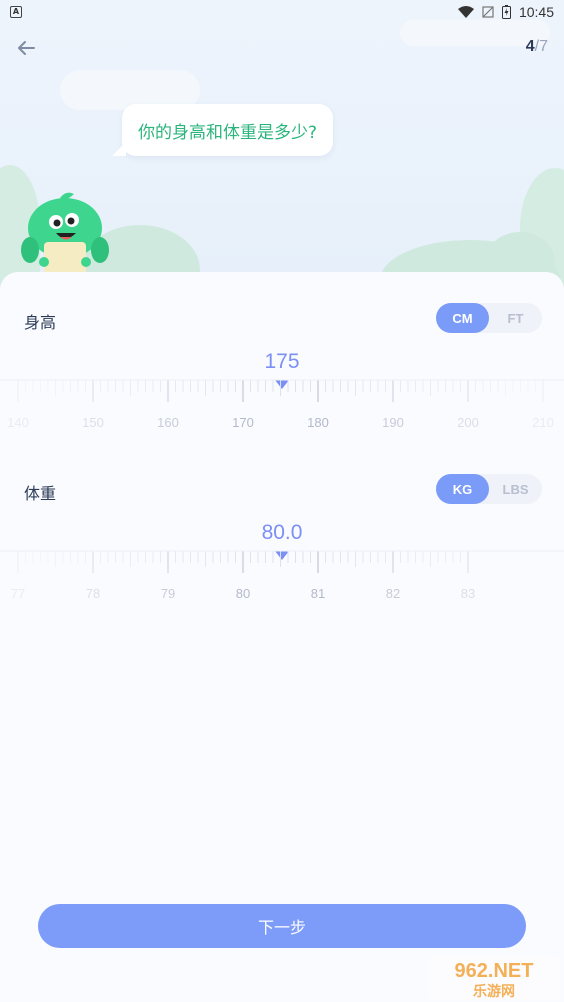 The image size is (564, 1002). What do you see at coordinates (282, 575) in the screenshot?
I see `weight-tick-marks: 77 78 79 80 81 82 83` at bounding box center [282, 575].